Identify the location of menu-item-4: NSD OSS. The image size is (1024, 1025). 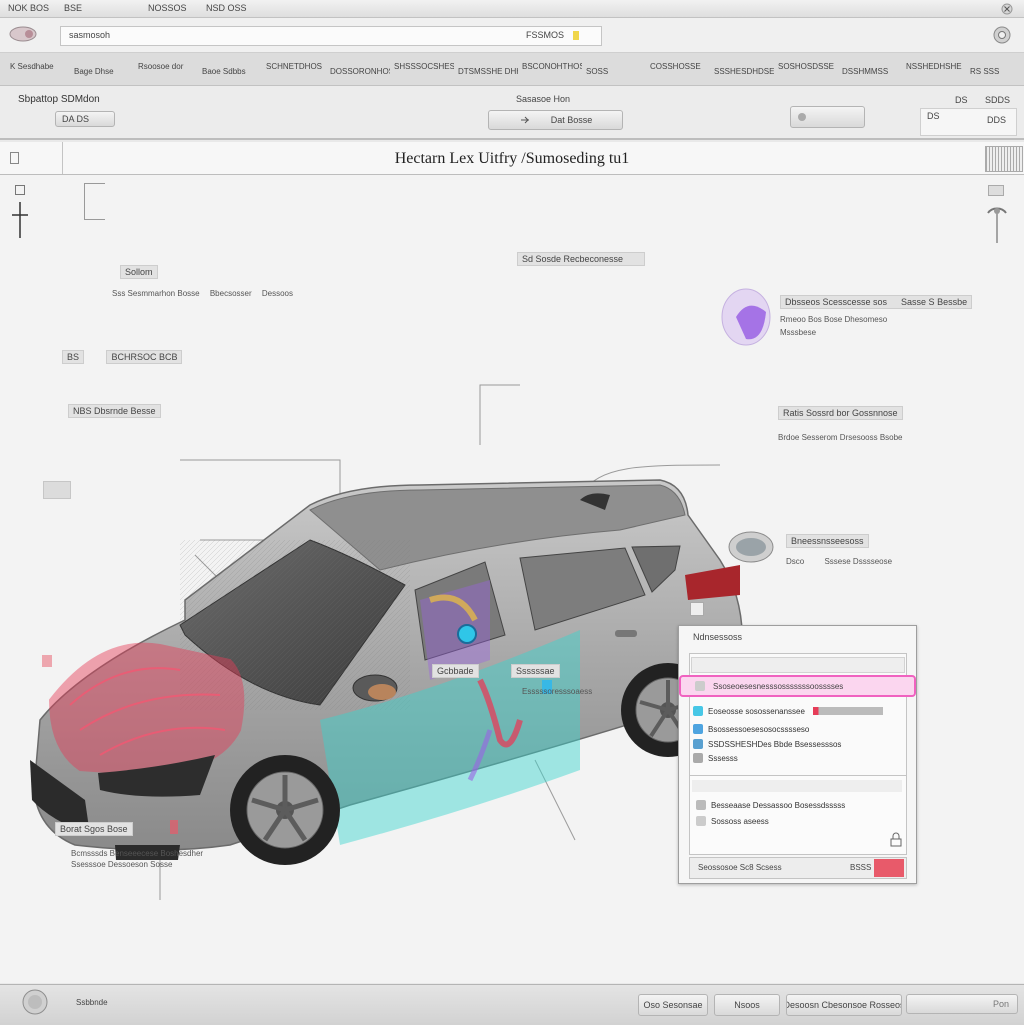
(226, 8).